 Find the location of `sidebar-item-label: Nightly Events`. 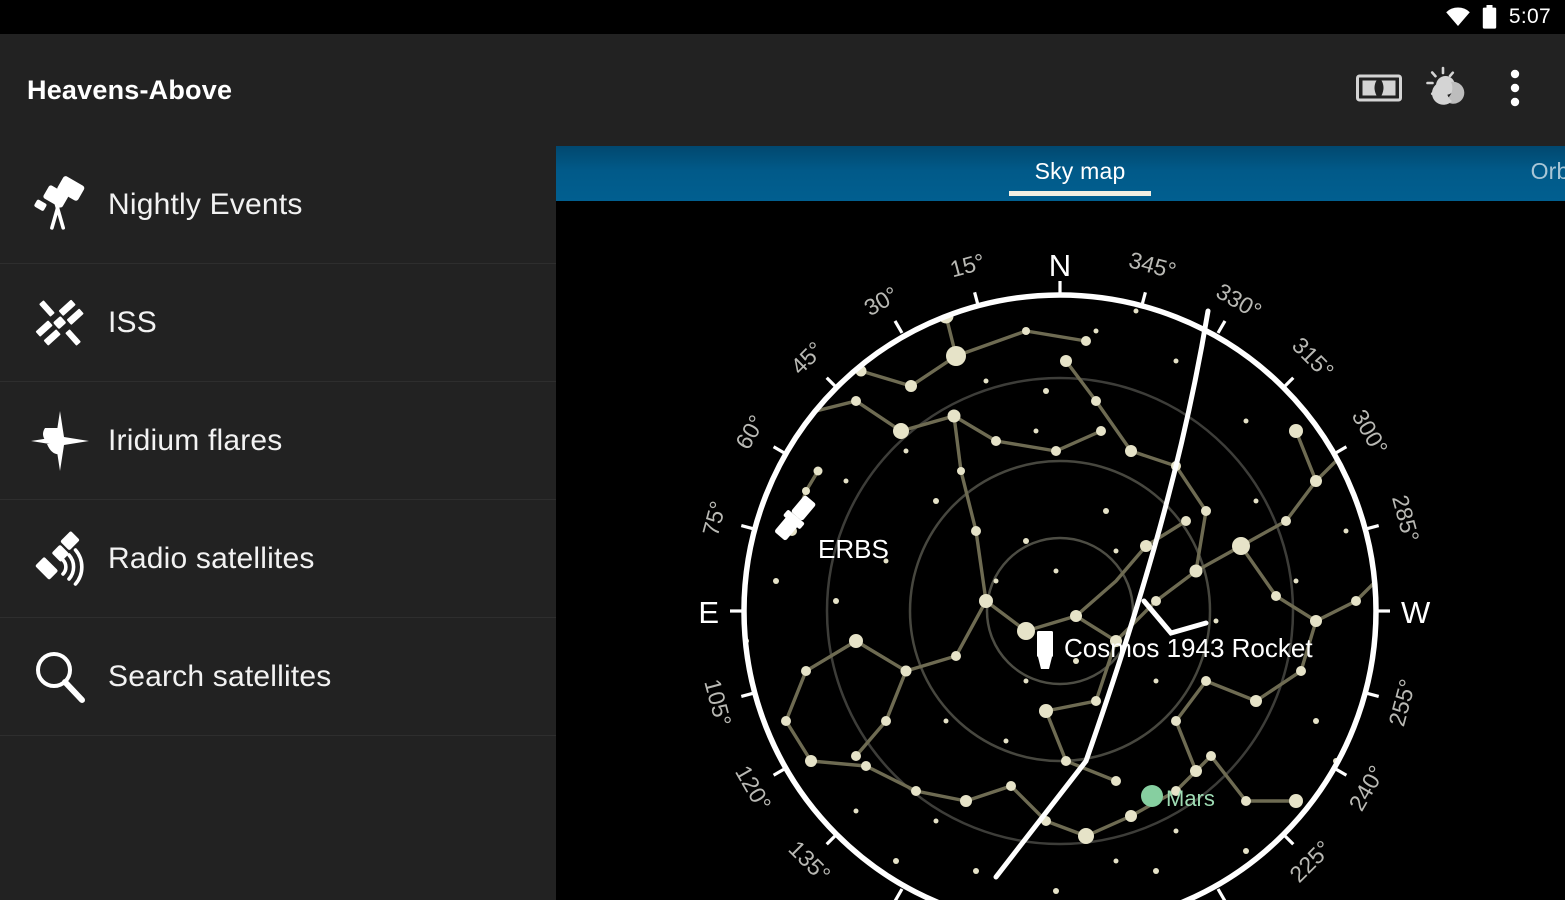

sidebar-item-label: Nightly Events is located at coordinates (205, 204).